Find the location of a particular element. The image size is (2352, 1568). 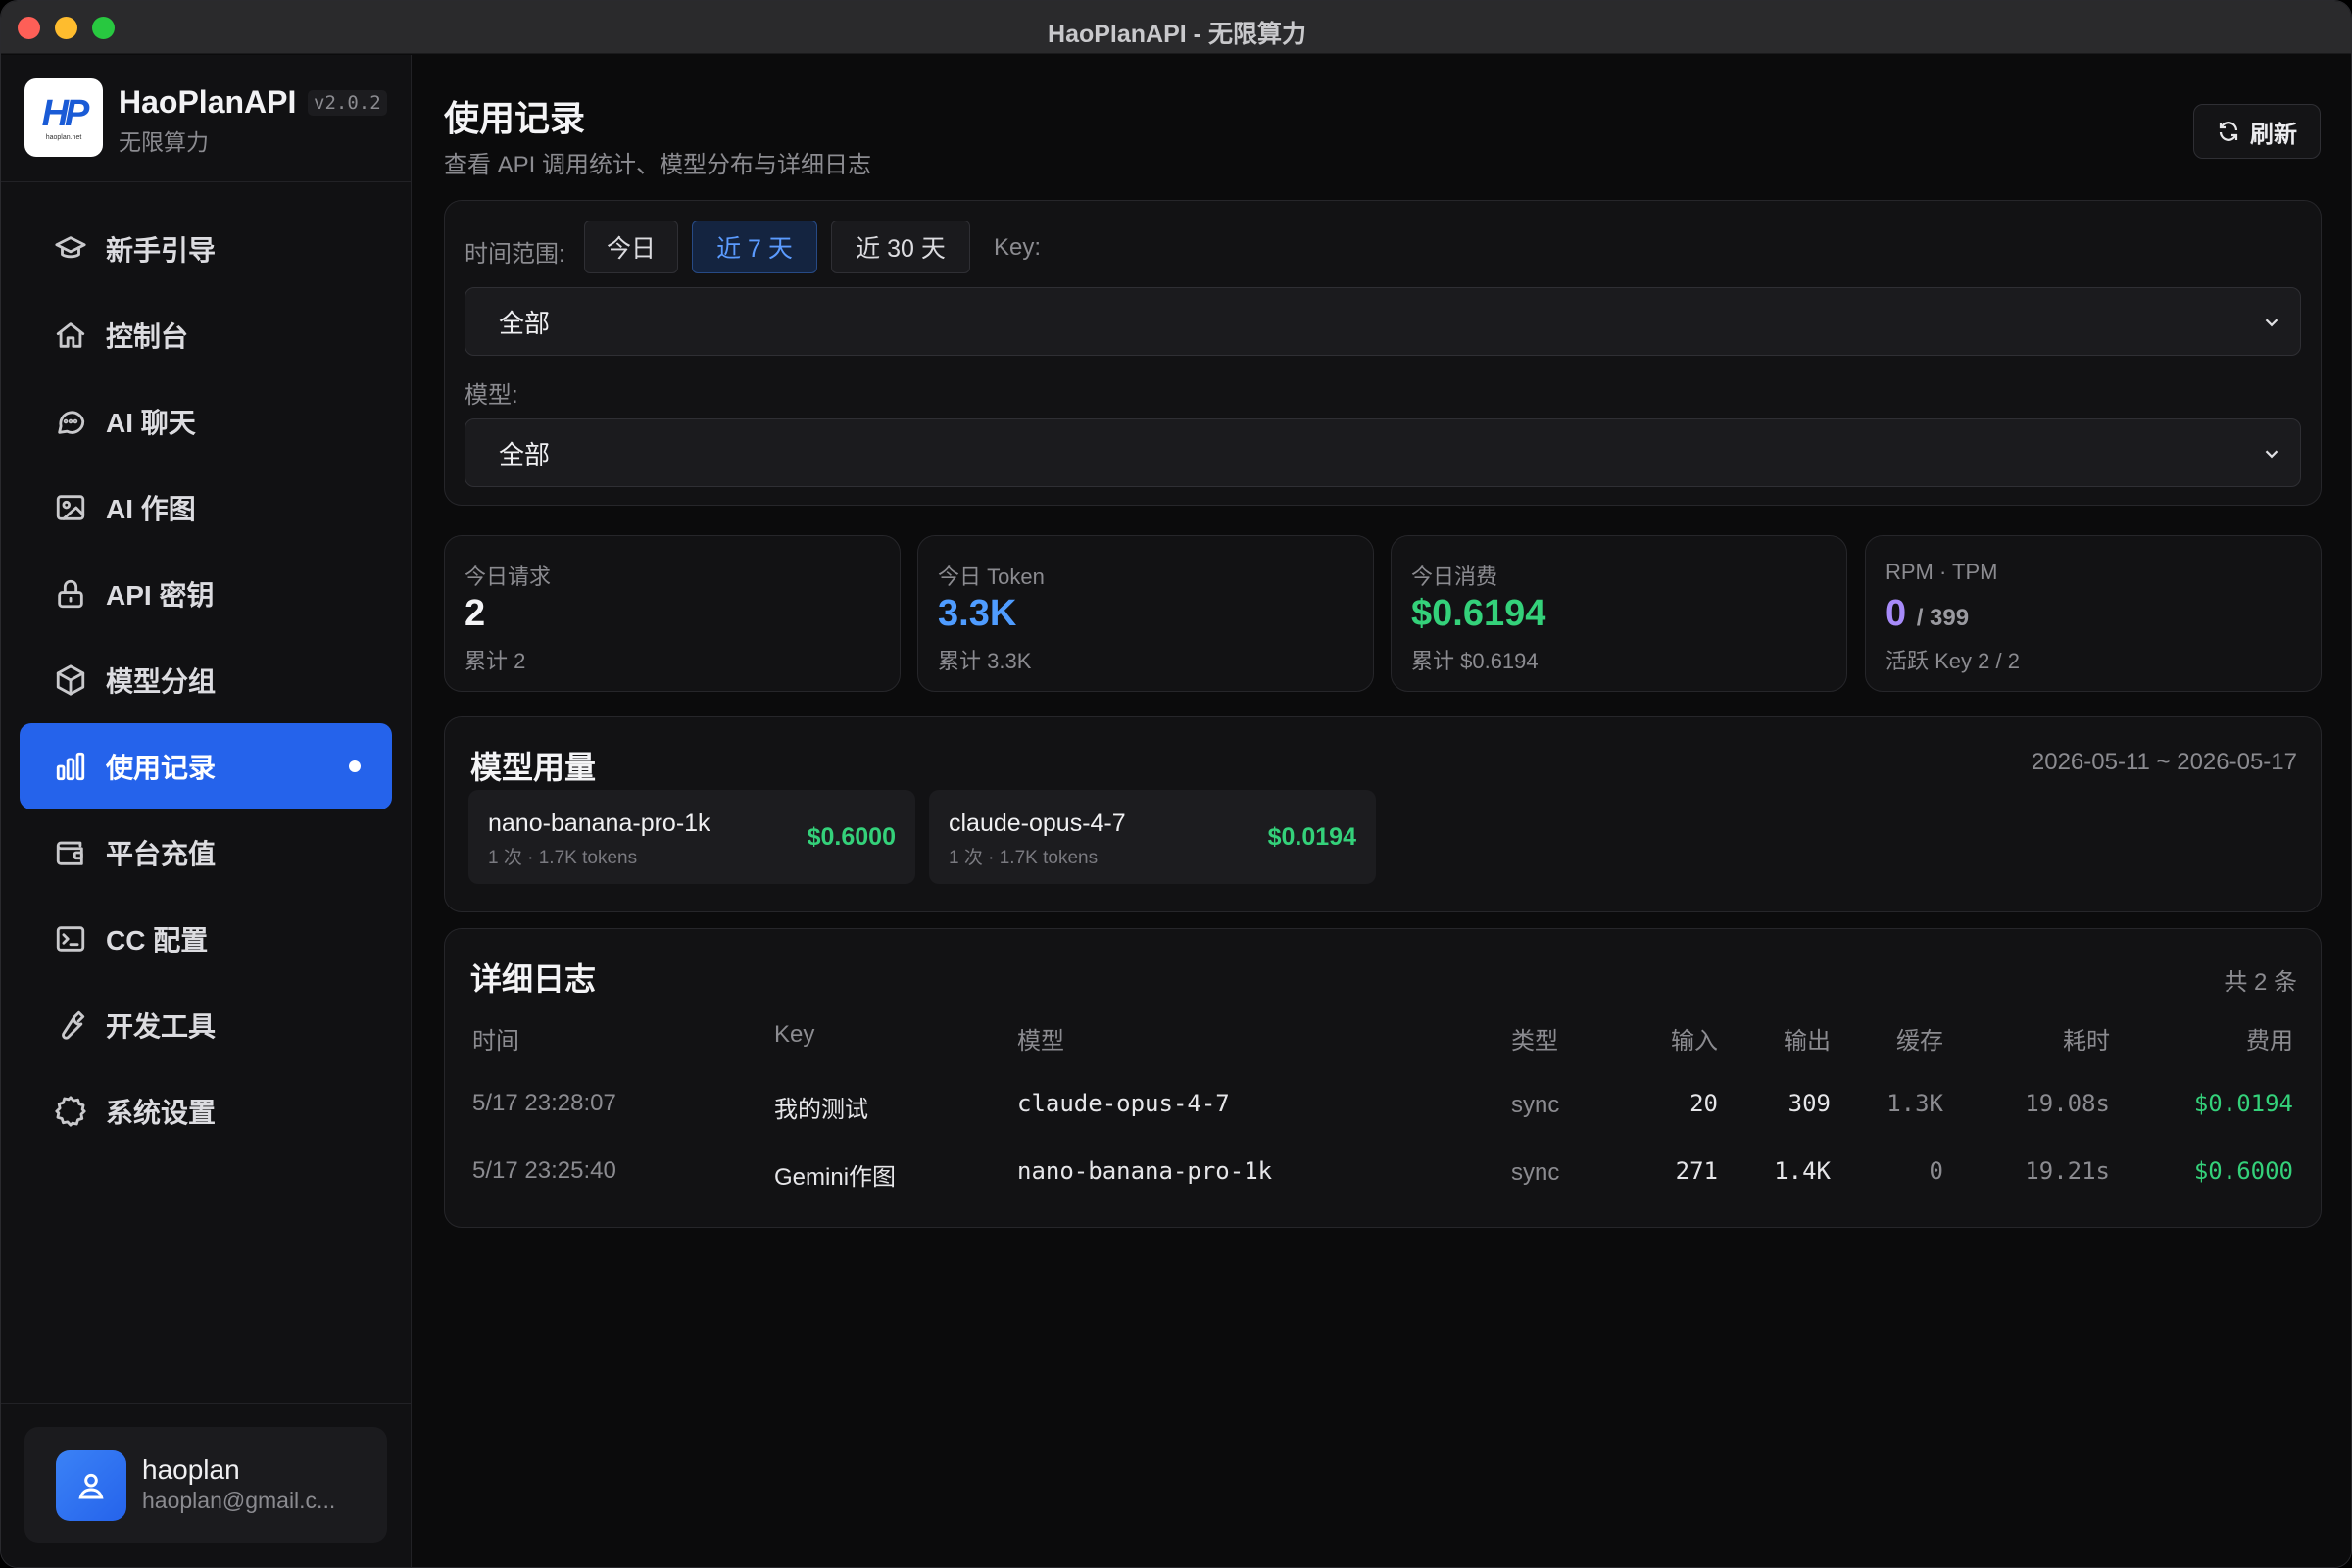

stat-label: 今日请求 is located at coordinates (508, 576).